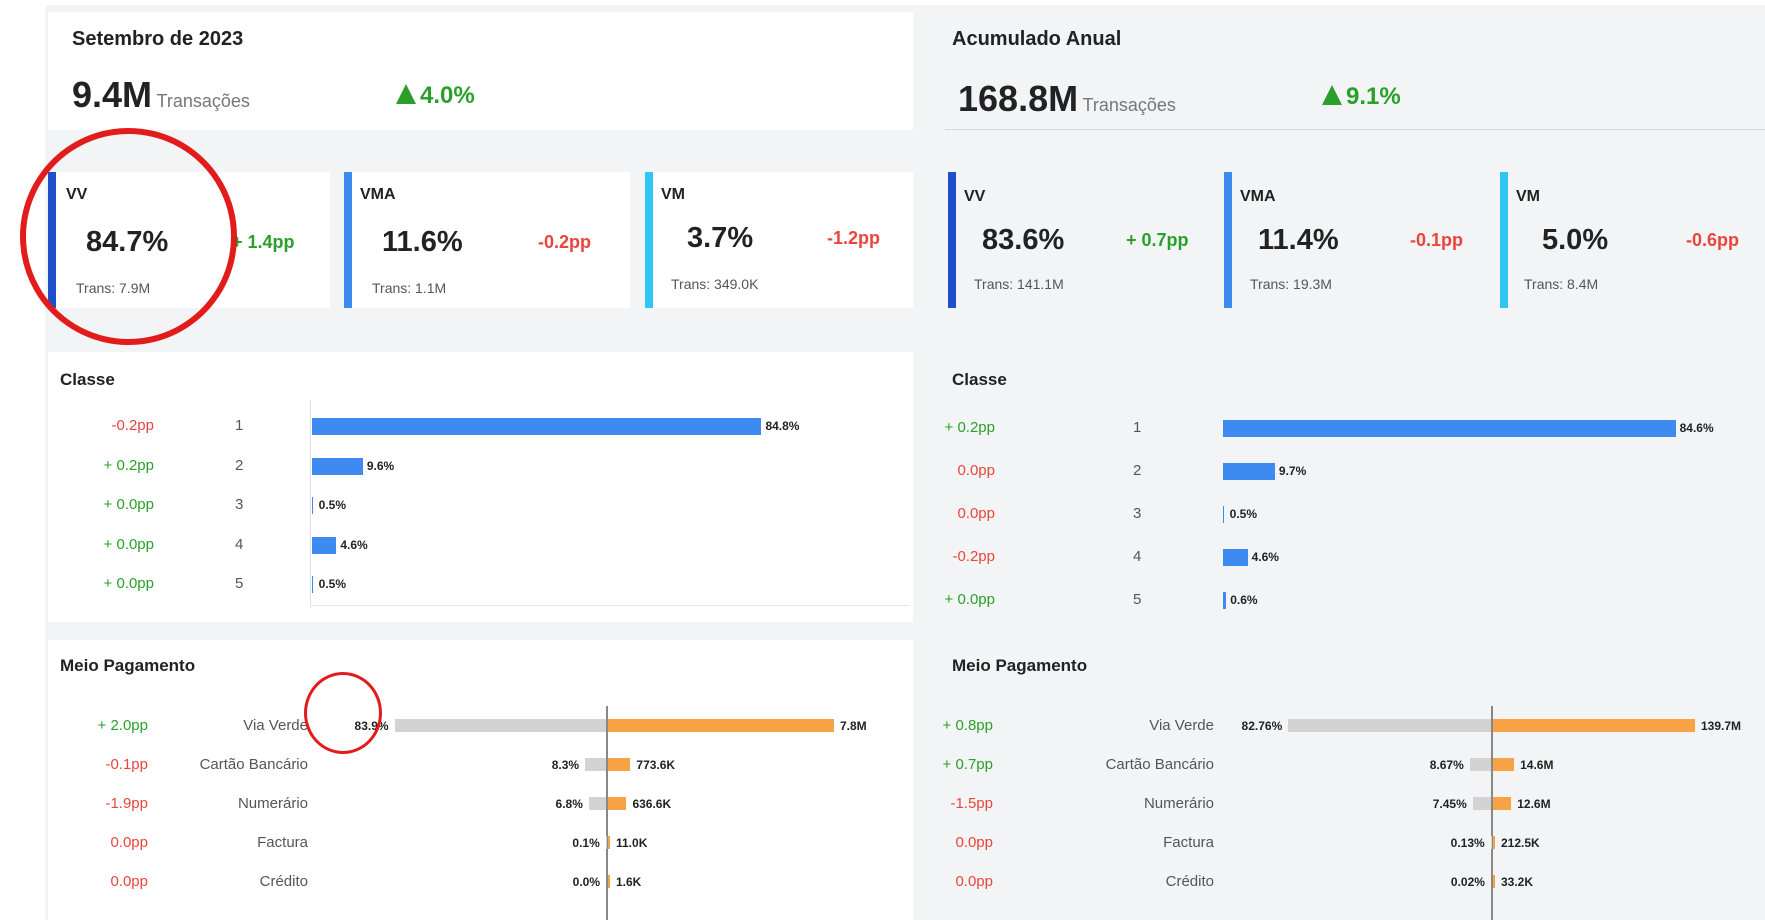 This screenshot has height=920, width=1765. What do you see at coordinates (1291, 284) in the screenshot?
I see `card-trans: Trans: 19.3M` at bounding box center [1291, 284].